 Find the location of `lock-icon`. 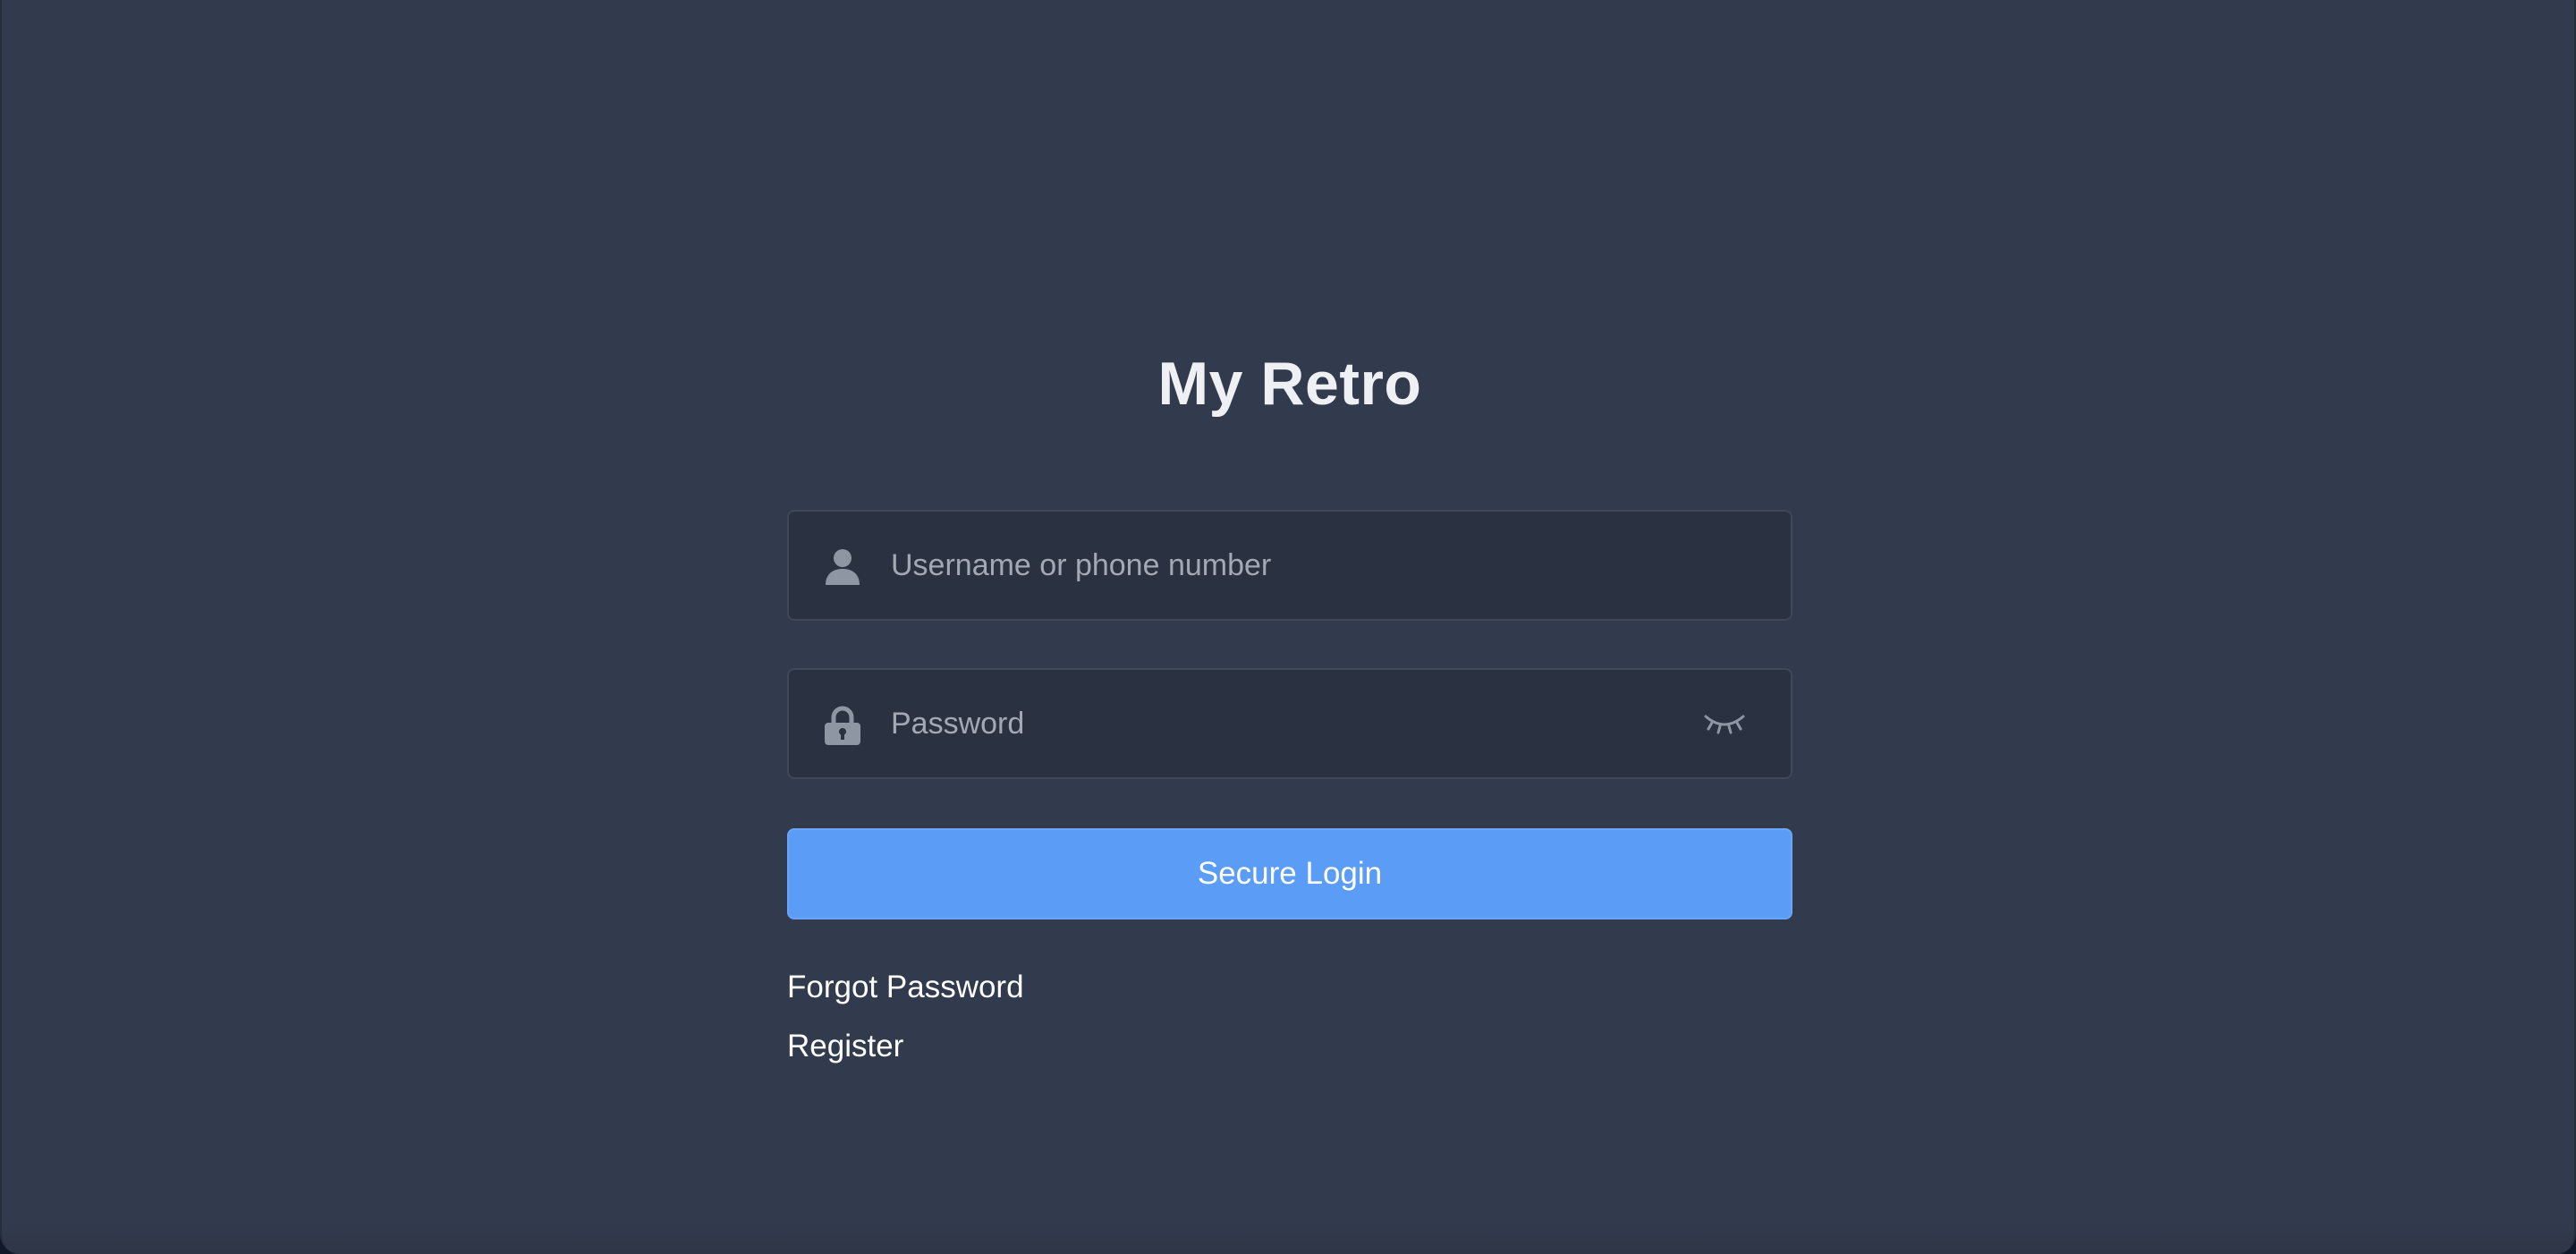

lock-icon is located at coordinates (842, 725).